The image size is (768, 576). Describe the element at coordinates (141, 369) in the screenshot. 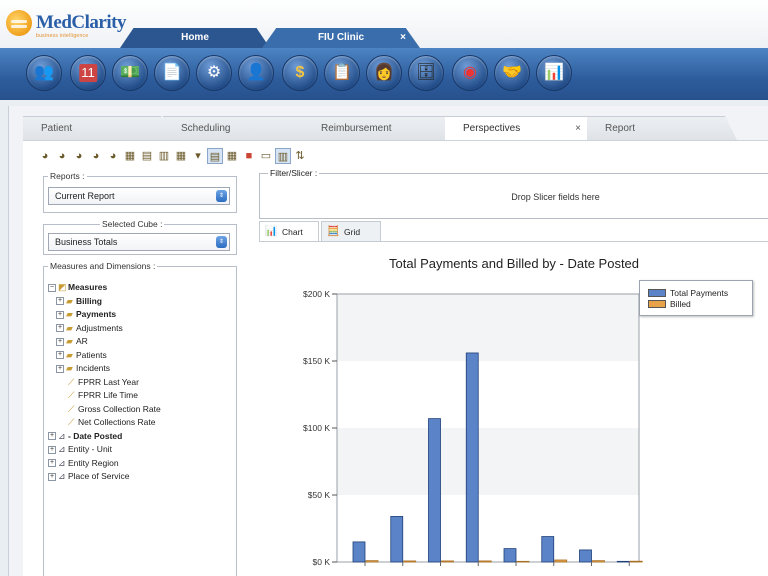

I see `tree-node-incidents: + ▰ Incidents` at that location.